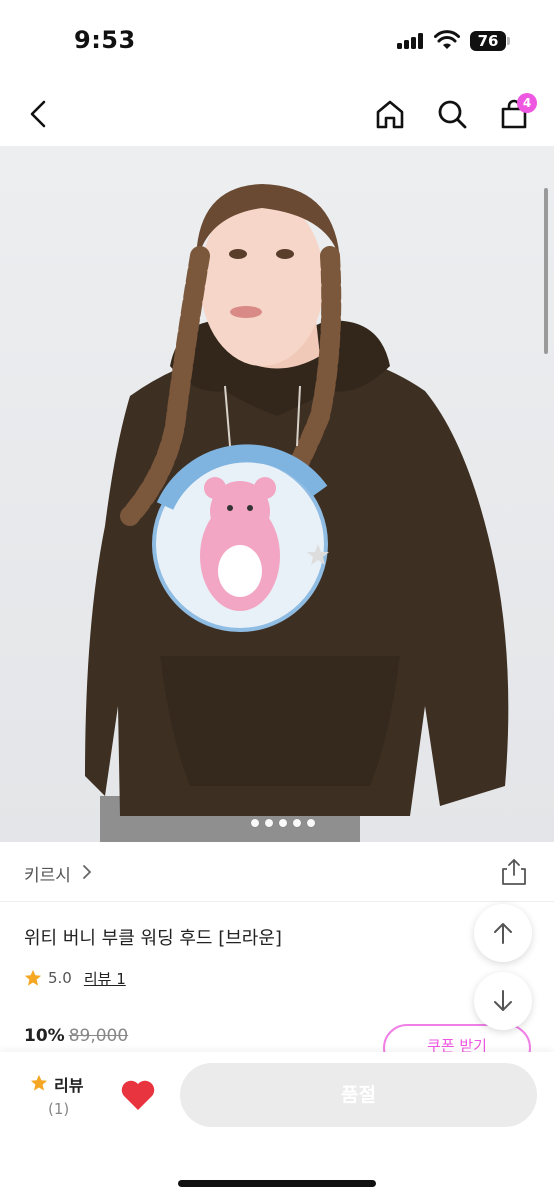 The height and width of the screenshot is (1200, 554). Describe the element at coordinates (105, 978) in the screenshot. I see `review-link: 리뷰 1` at that location.